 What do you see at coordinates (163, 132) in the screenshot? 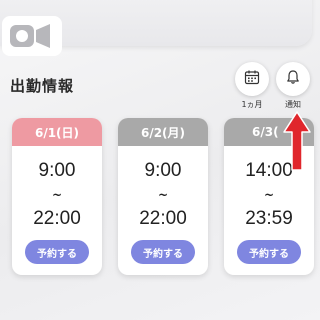
I see `shift-date: 6/2(月)` at bounding box center [163, 132].